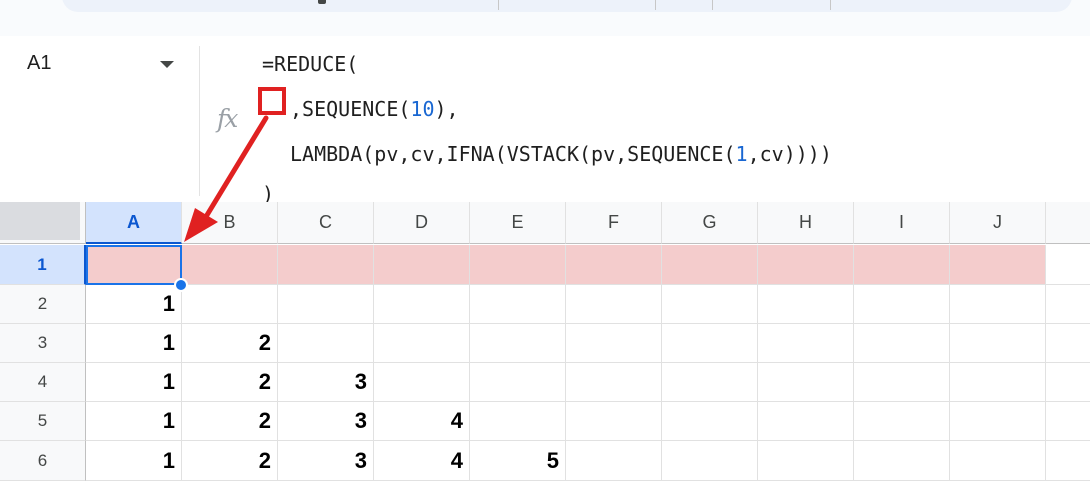 Image resolution: width=1090 pixels, height=481 pixels. I want to click on cell-d5: 4, so click(422, 421).